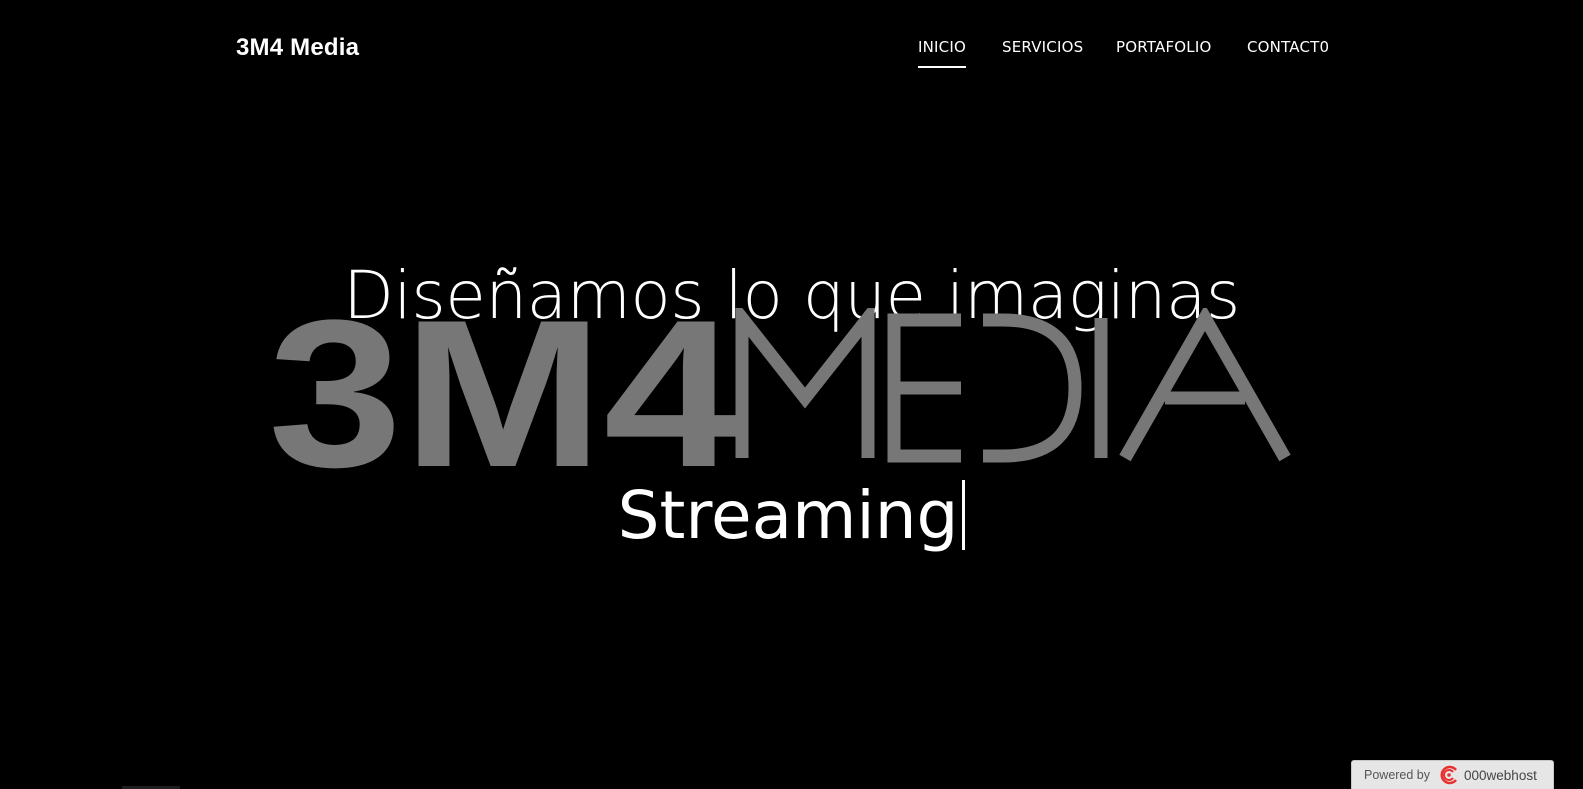 This screenshot has width=1583, height=789. Describe the element at coordinates (1288, 47) in the screenshot. I see `nav-item-contacto: CONTACT0` at that location.